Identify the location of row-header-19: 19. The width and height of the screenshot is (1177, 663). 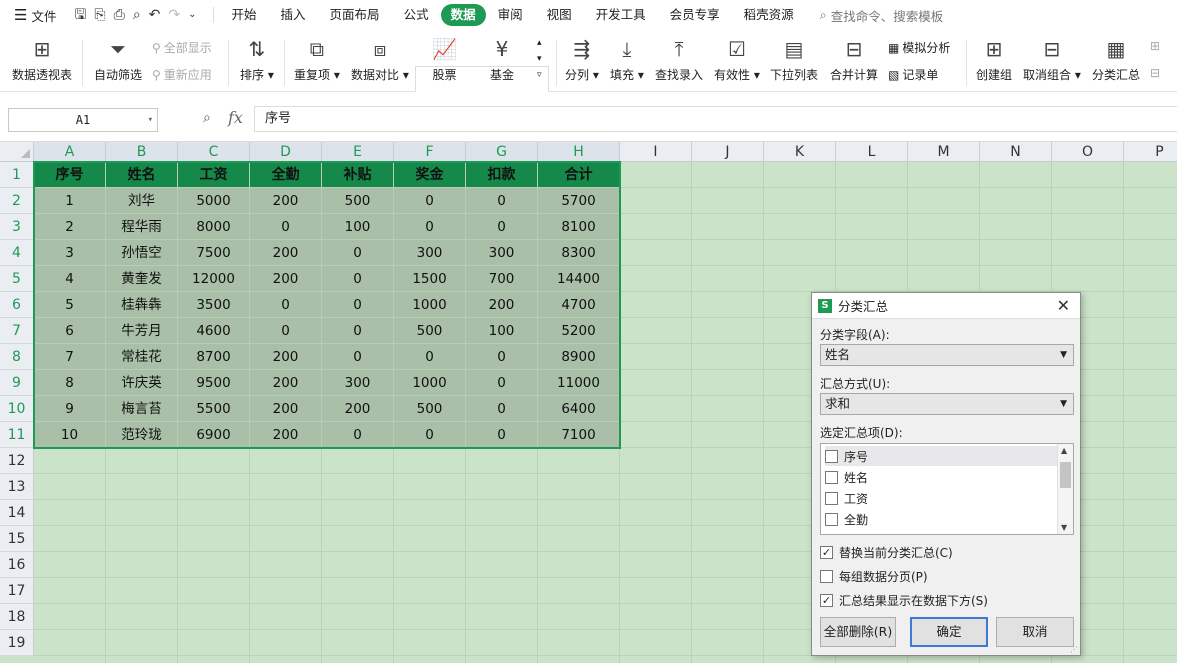
(17, 643).